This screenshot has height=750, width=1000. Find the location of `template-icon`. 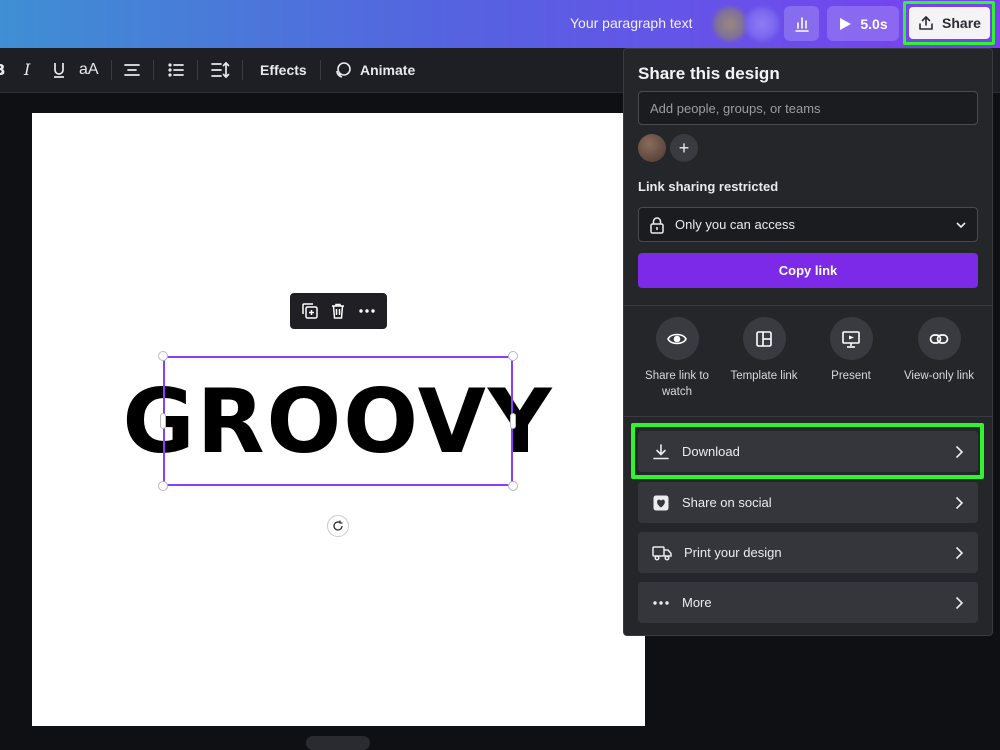

template-icon is located at coordinates (764, 338).